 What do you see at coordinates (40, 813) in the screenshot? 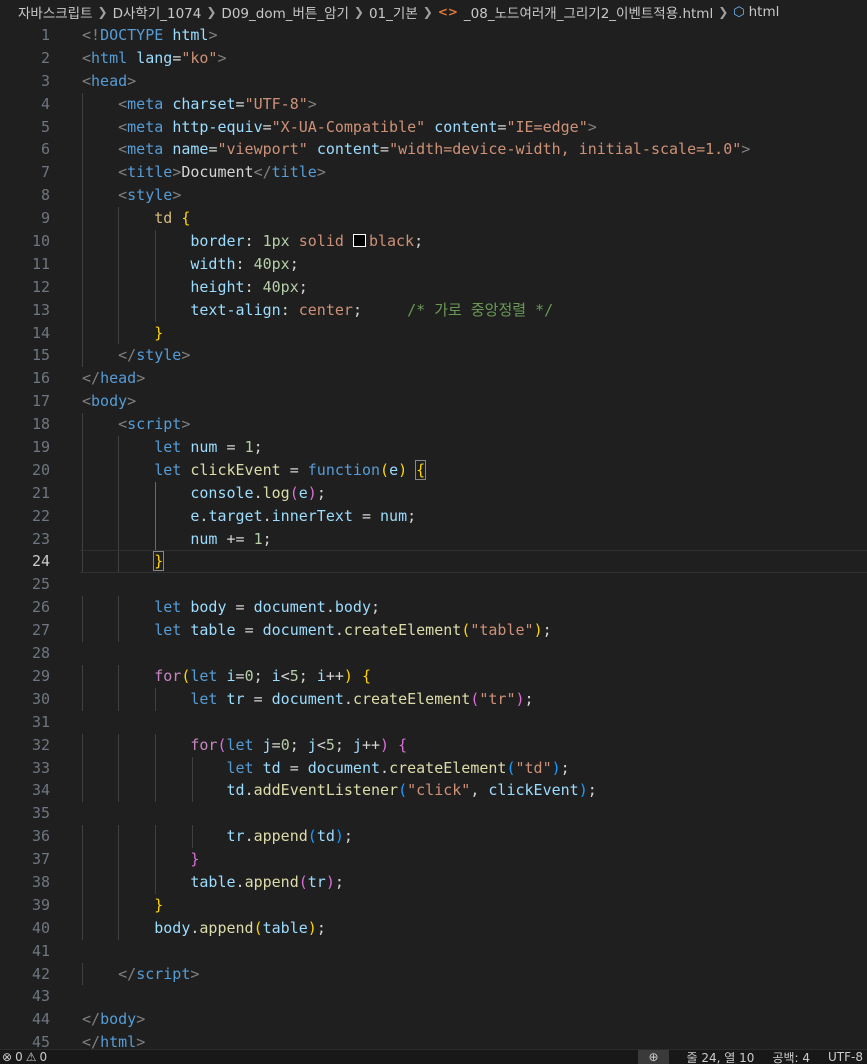
I see `line-number: 35` at bounding box center [40, 813].